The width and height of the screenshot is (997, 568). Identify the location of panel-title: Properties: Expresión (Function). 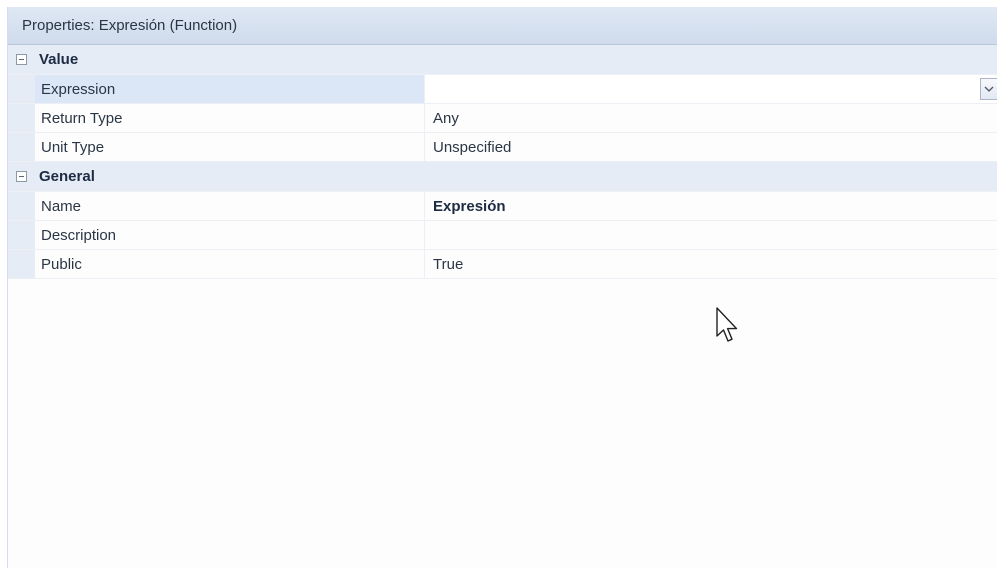
(130, 25).